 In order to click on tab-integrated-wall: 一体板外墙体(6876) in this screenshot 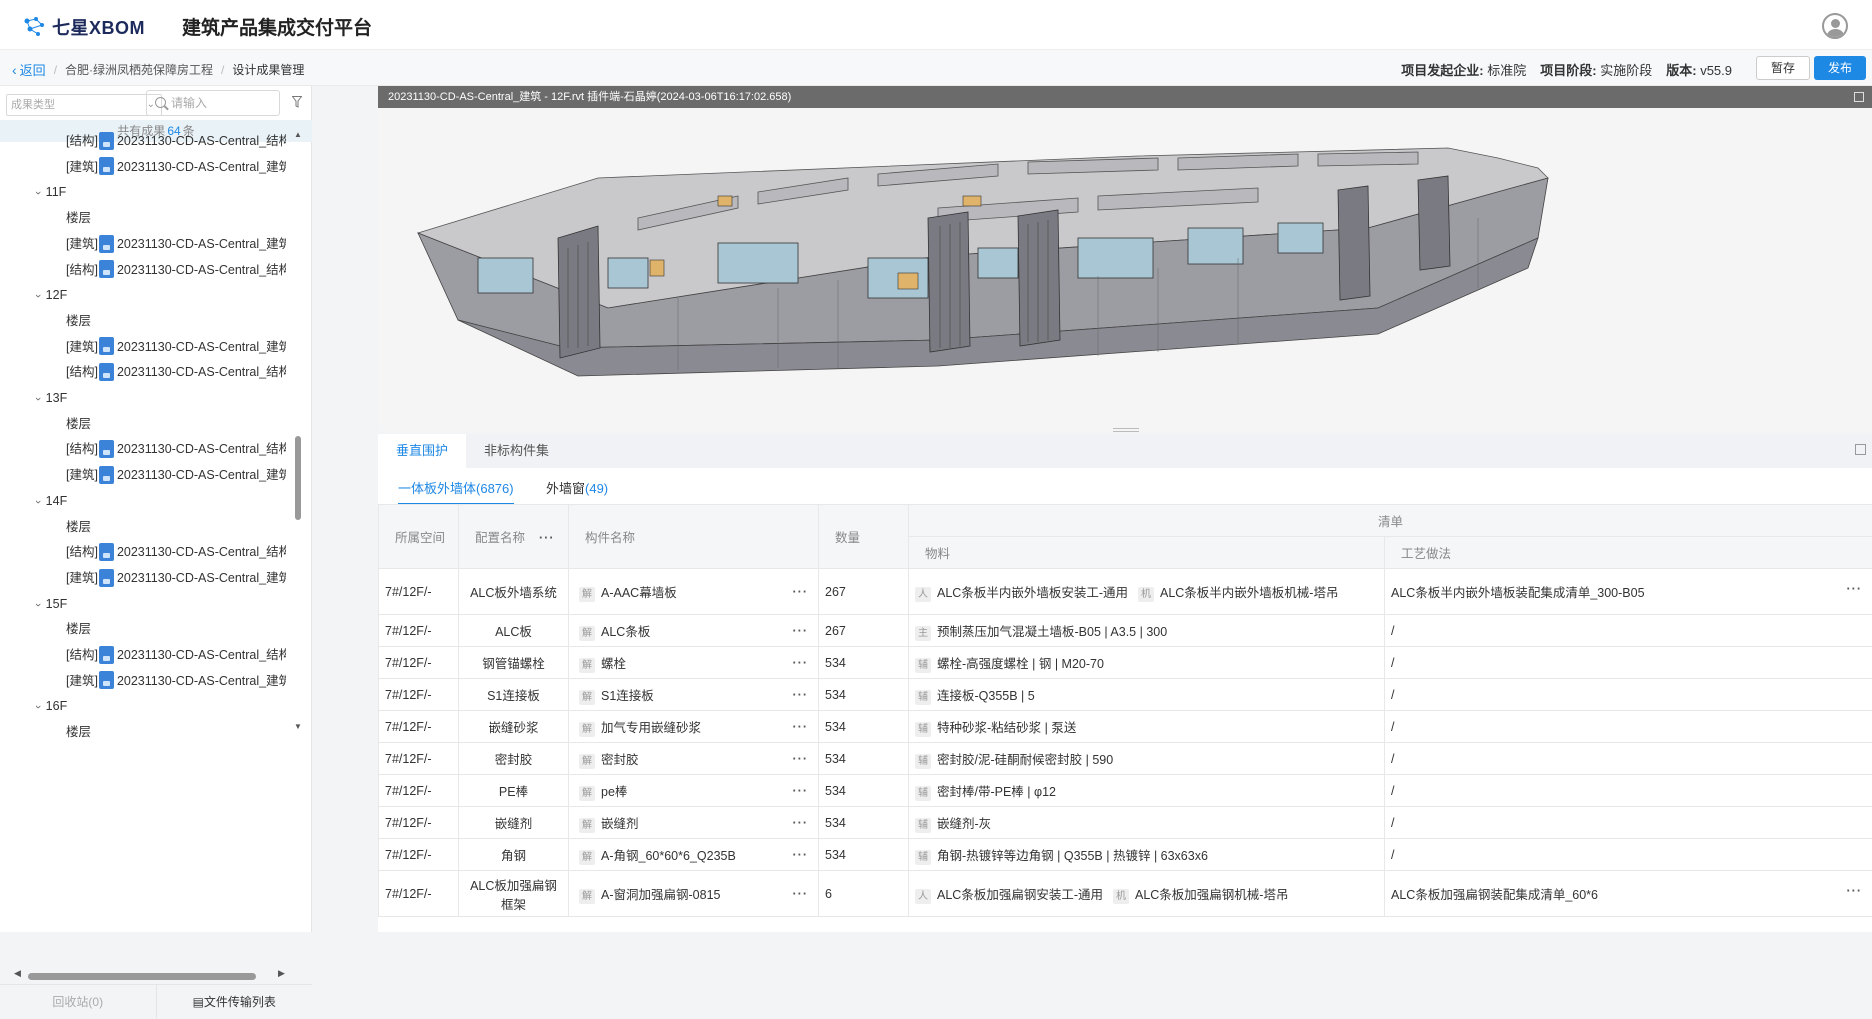, I will do `click(456, 491)`.